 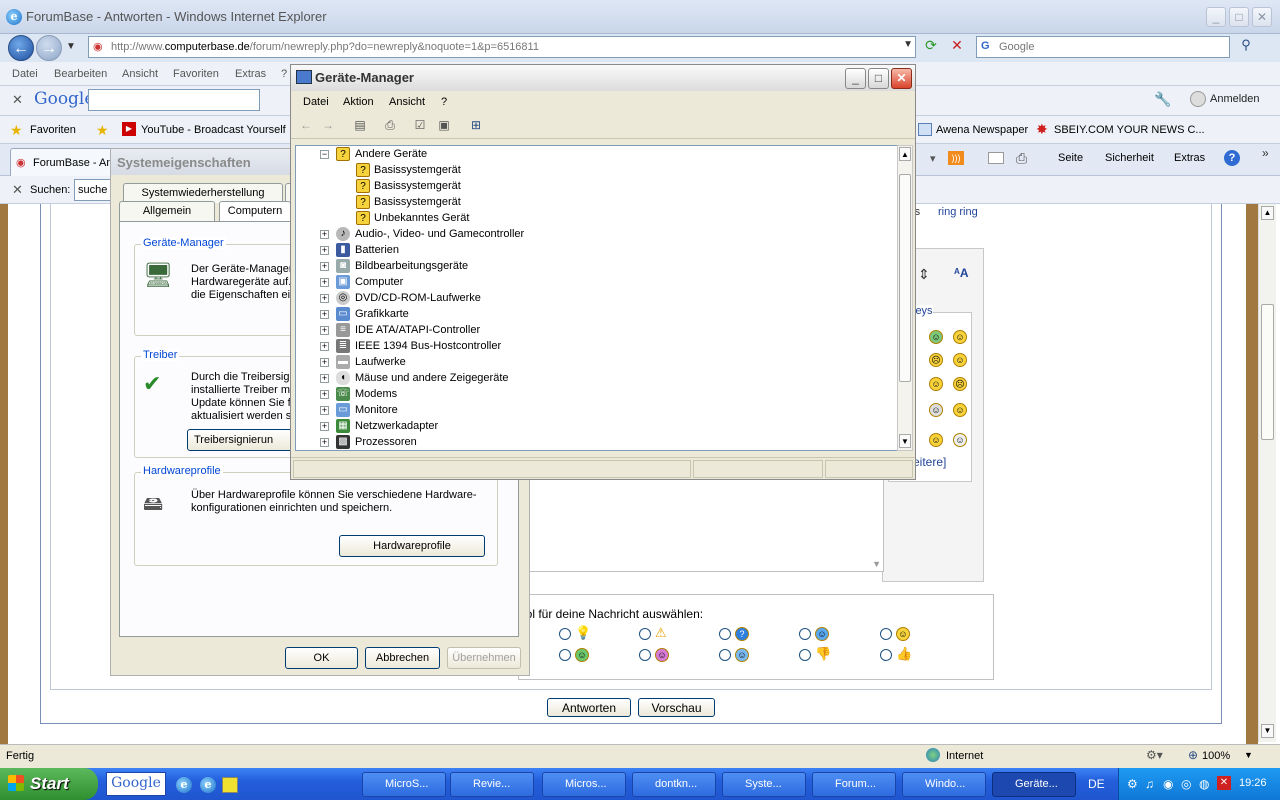 What do you see at coordinates (905, 278) in the screenshot?
I see `tree-scroll-thumb` at bounding box center [905, 278].